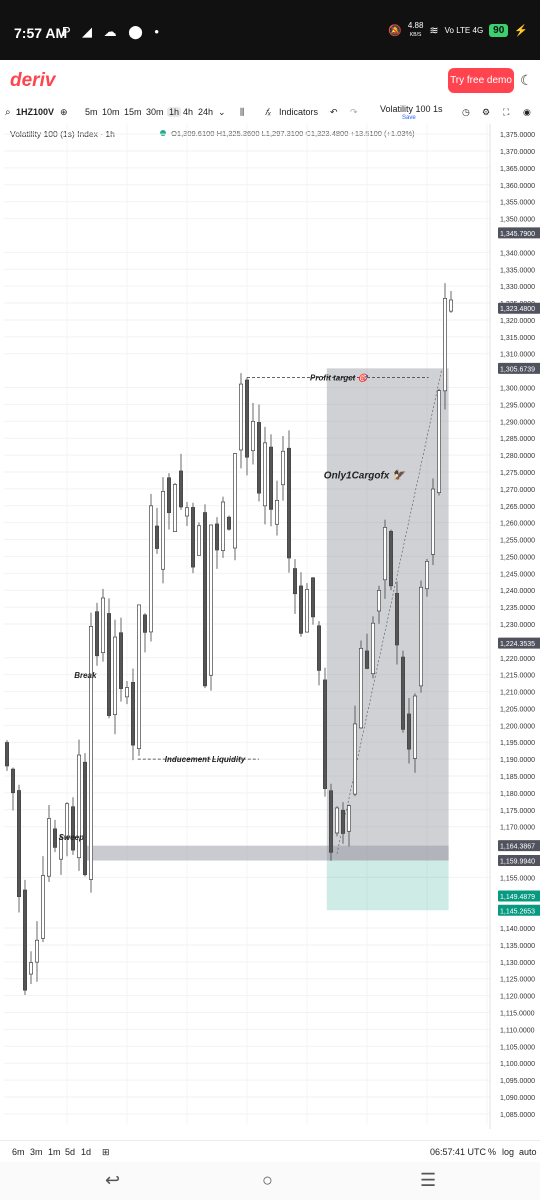 This screenshot has height=1200, width=540. What do you see at coordinates (415, 30) in the screenshot?
I see `speed-indicator: 4.88 KB/S` at bounding box center [415, 30].